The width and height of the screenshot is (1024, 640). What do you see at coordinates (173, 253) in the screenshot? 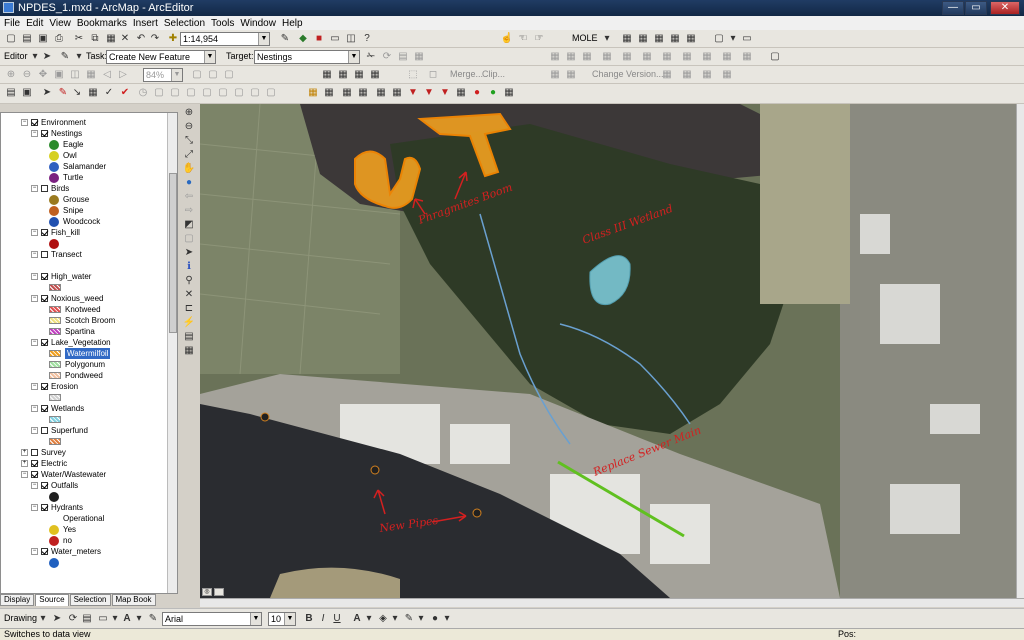
I see `toc-scroll-thumb` at bounding box center [173, 253].